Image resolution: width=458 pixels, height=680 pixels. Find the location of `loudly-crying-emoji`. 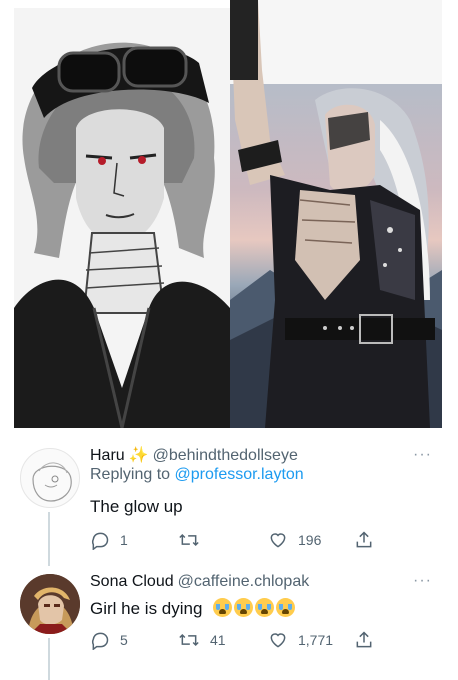

loudly-crying-emoji is located at coordinates (253, 608).